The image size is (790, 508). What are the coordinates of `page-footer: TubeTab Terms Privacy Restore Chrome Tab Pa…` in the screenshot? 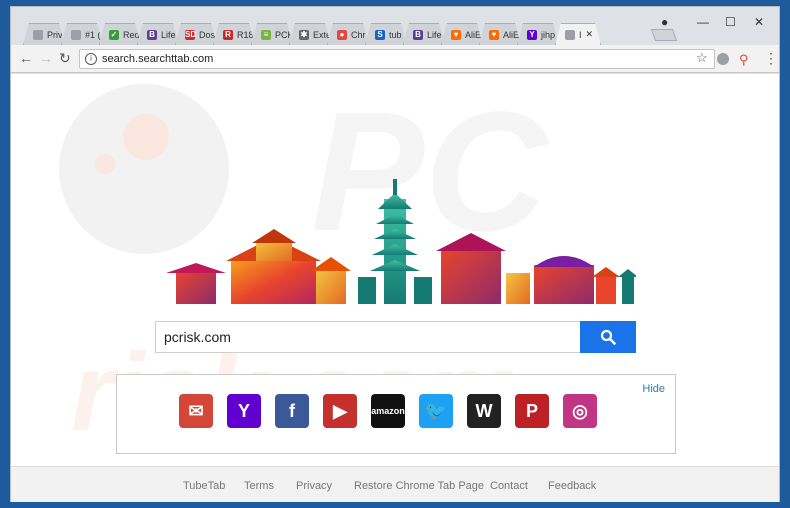 It's located at (395, 484).